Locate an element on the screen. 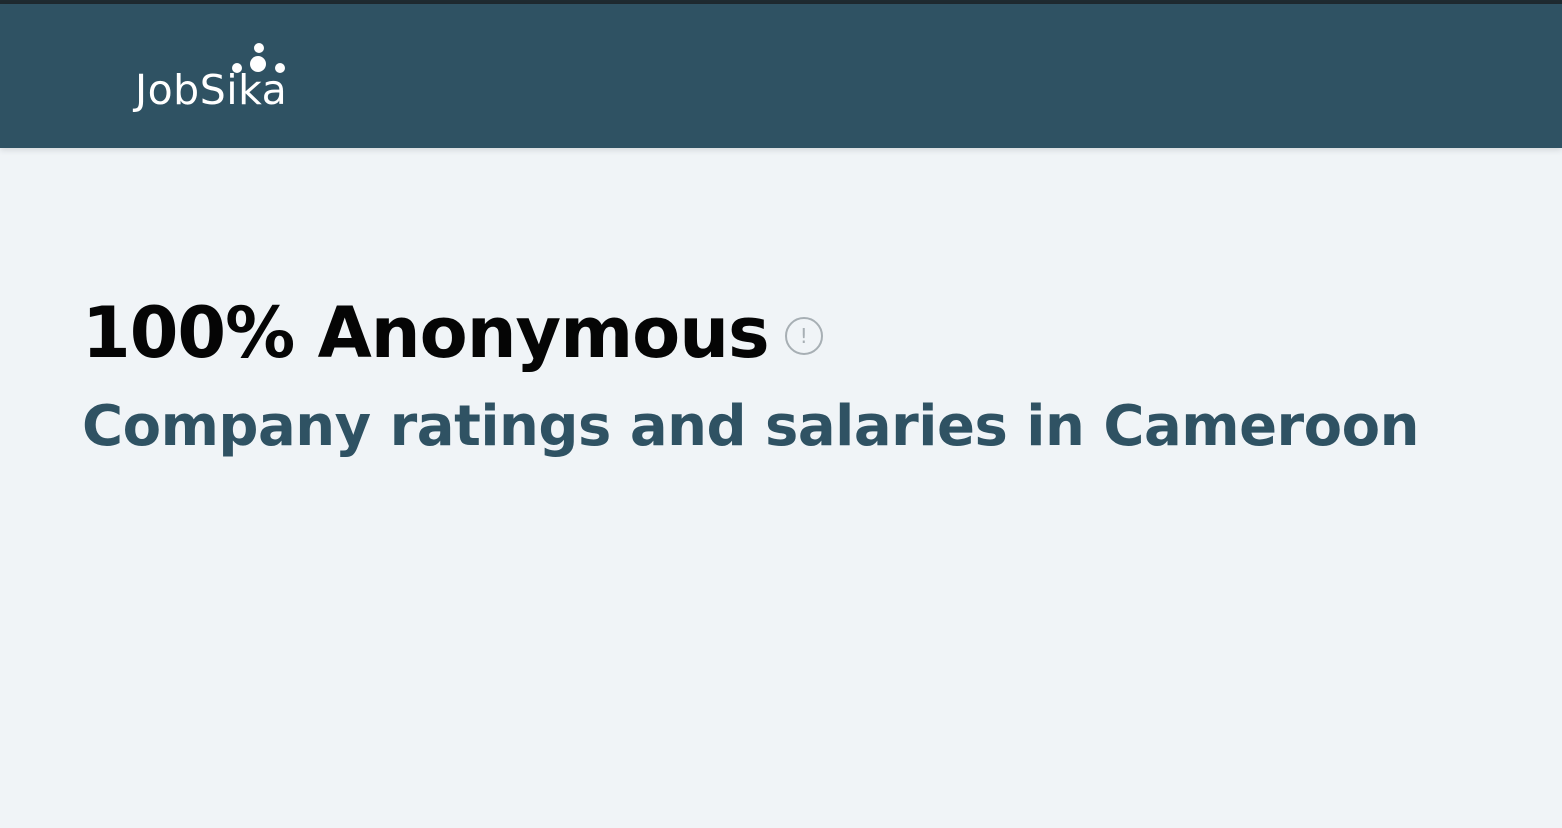  hero-title-row: 100% Anonymous ! is located at coordinates (782, 333).